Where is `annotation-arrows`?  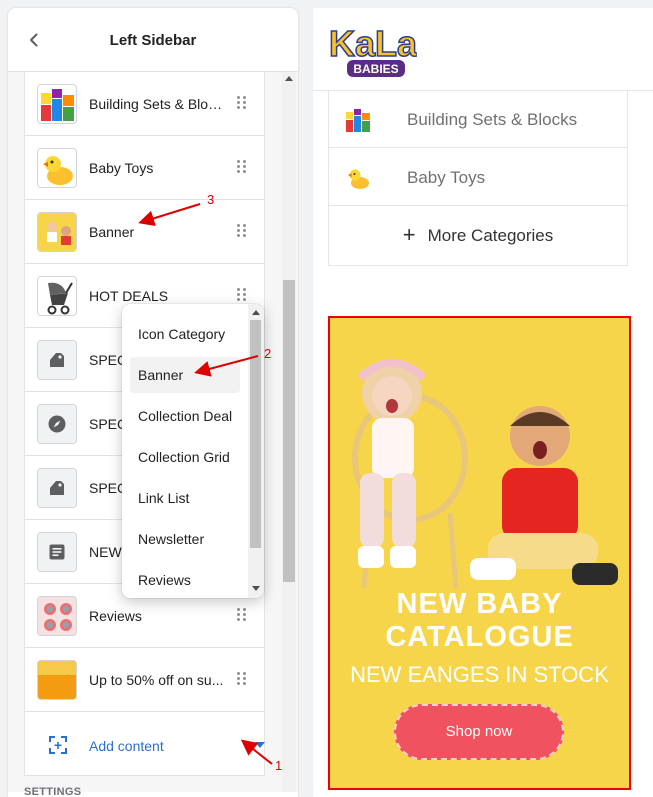
annotation-arrows is located at coordinates (205, 484).